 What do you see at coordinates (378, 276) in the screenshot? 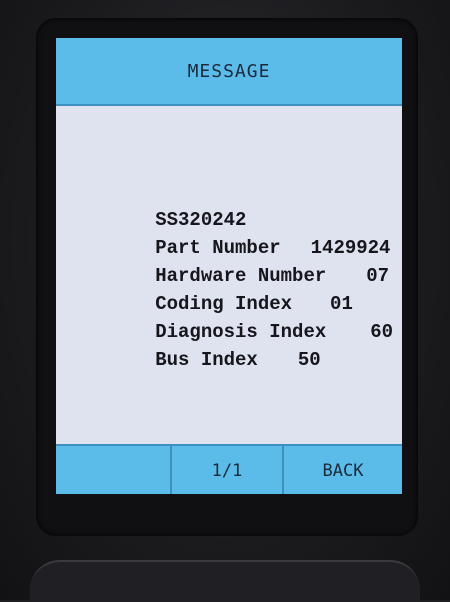
I see `hardware-number-value: 07` at bounding box center [378, 276].